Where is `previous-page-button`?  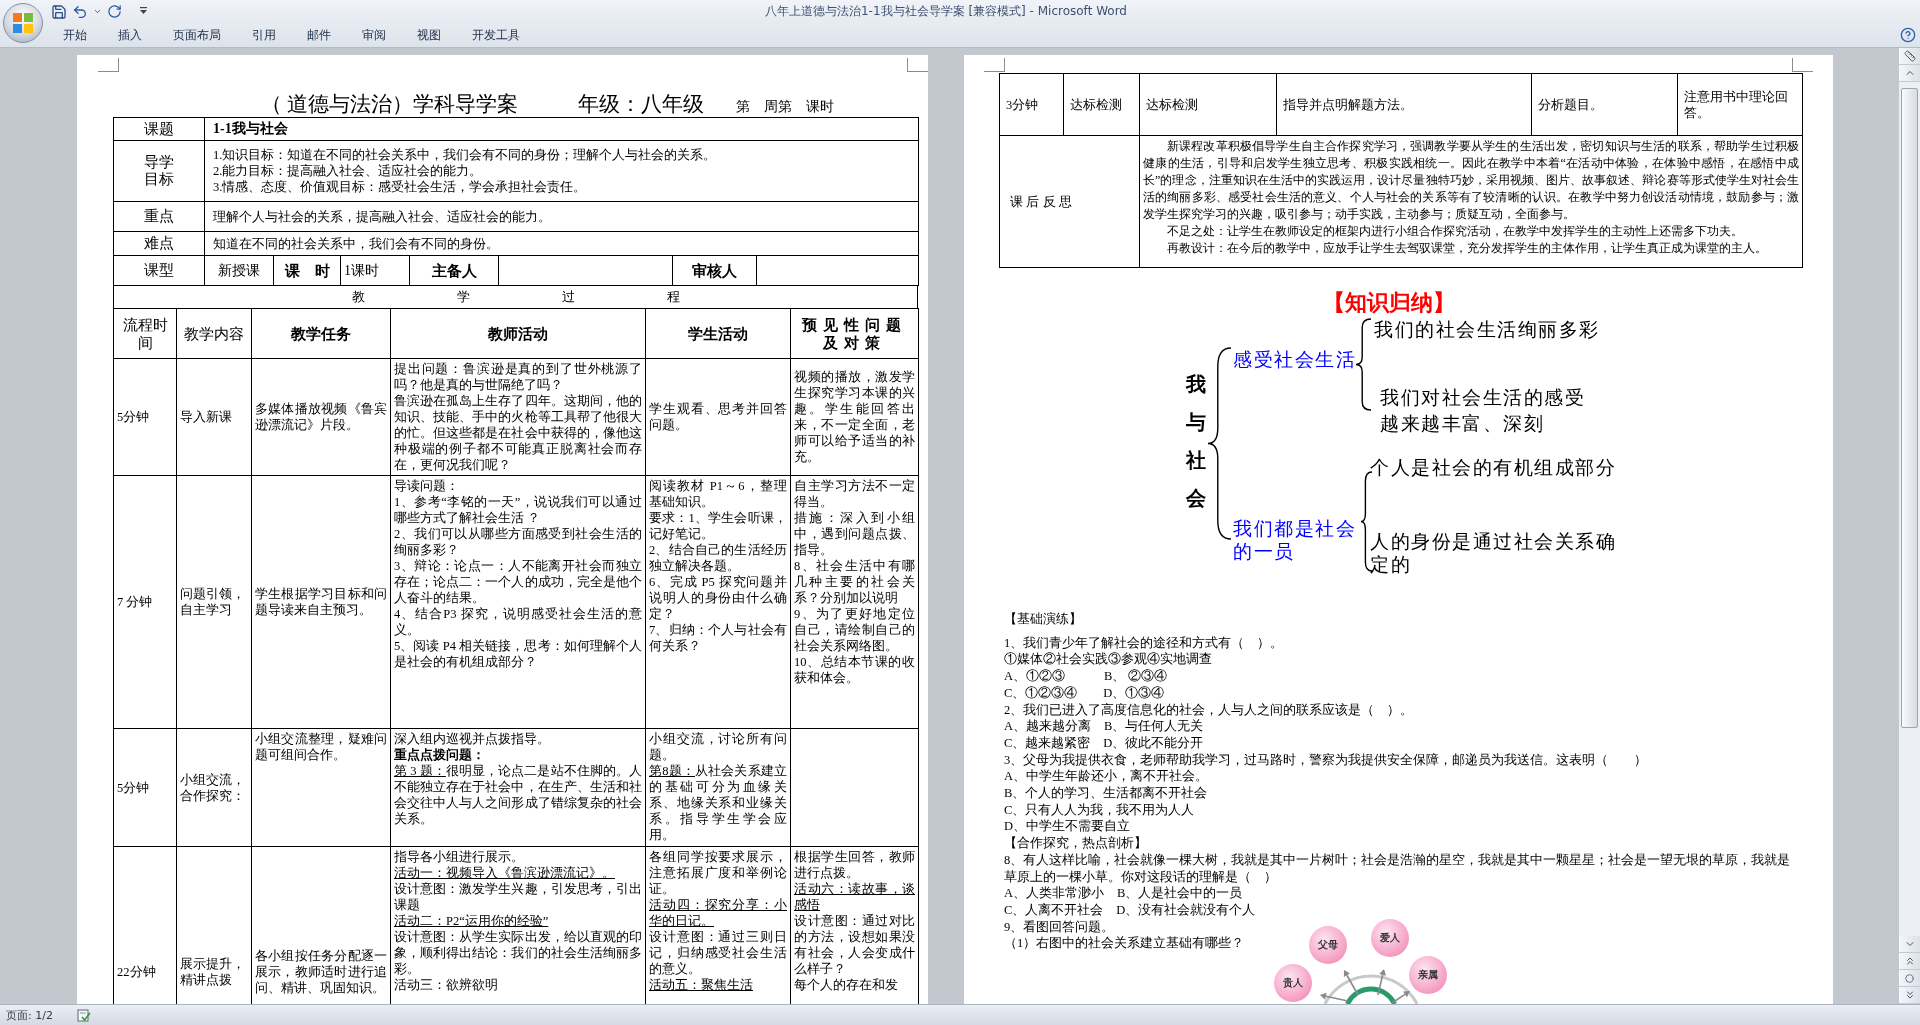 previous-page-button is located at coordinates (1909, 961).